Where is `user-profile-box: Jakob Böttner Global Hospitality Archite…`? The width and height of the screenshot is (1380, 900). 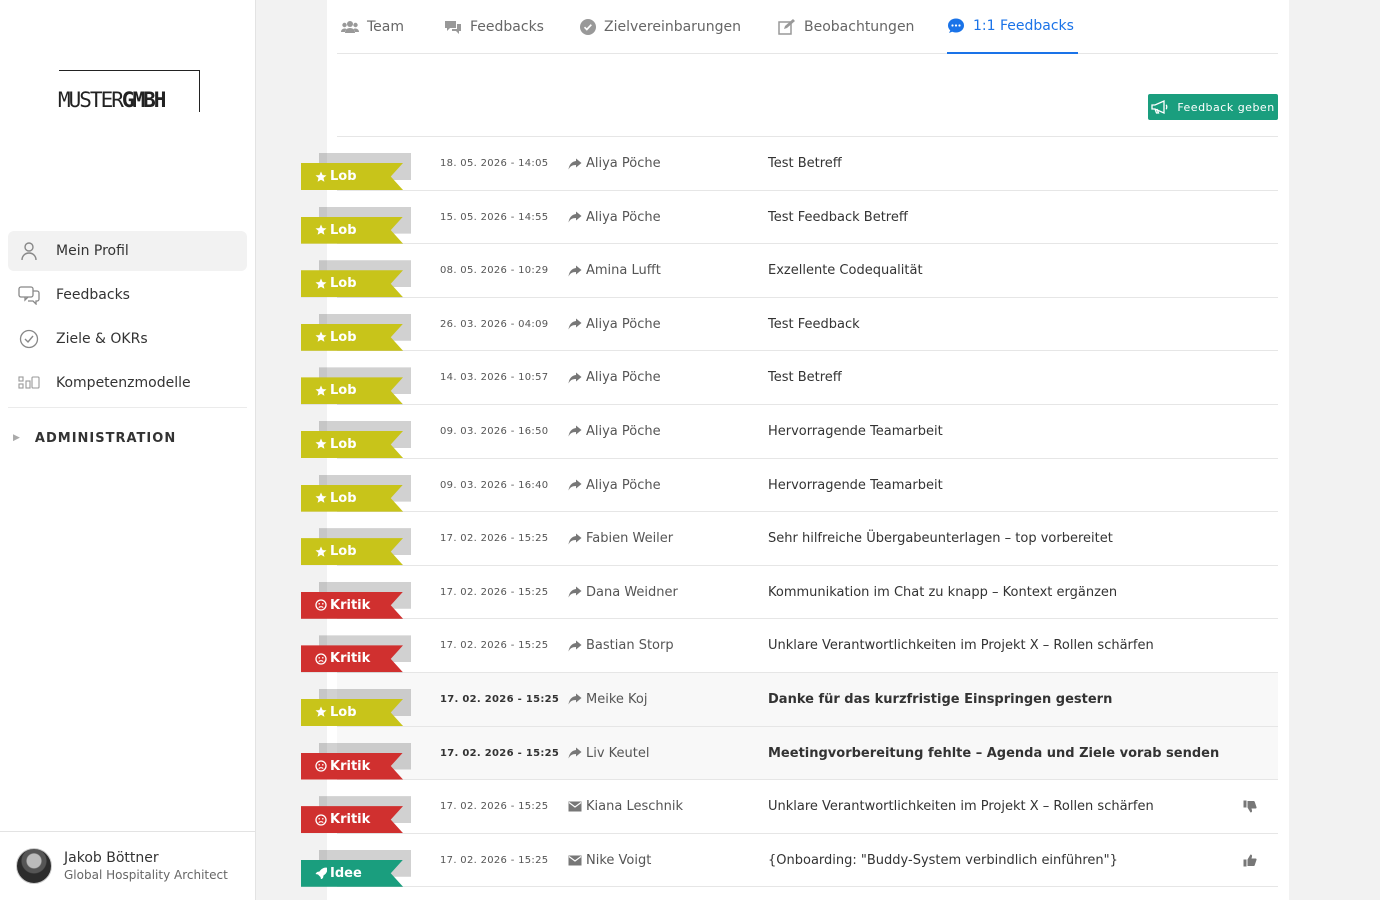 user-profile-box: Jakob Böttner Global Hospitality Archite… is located at coordinates (128, 865).